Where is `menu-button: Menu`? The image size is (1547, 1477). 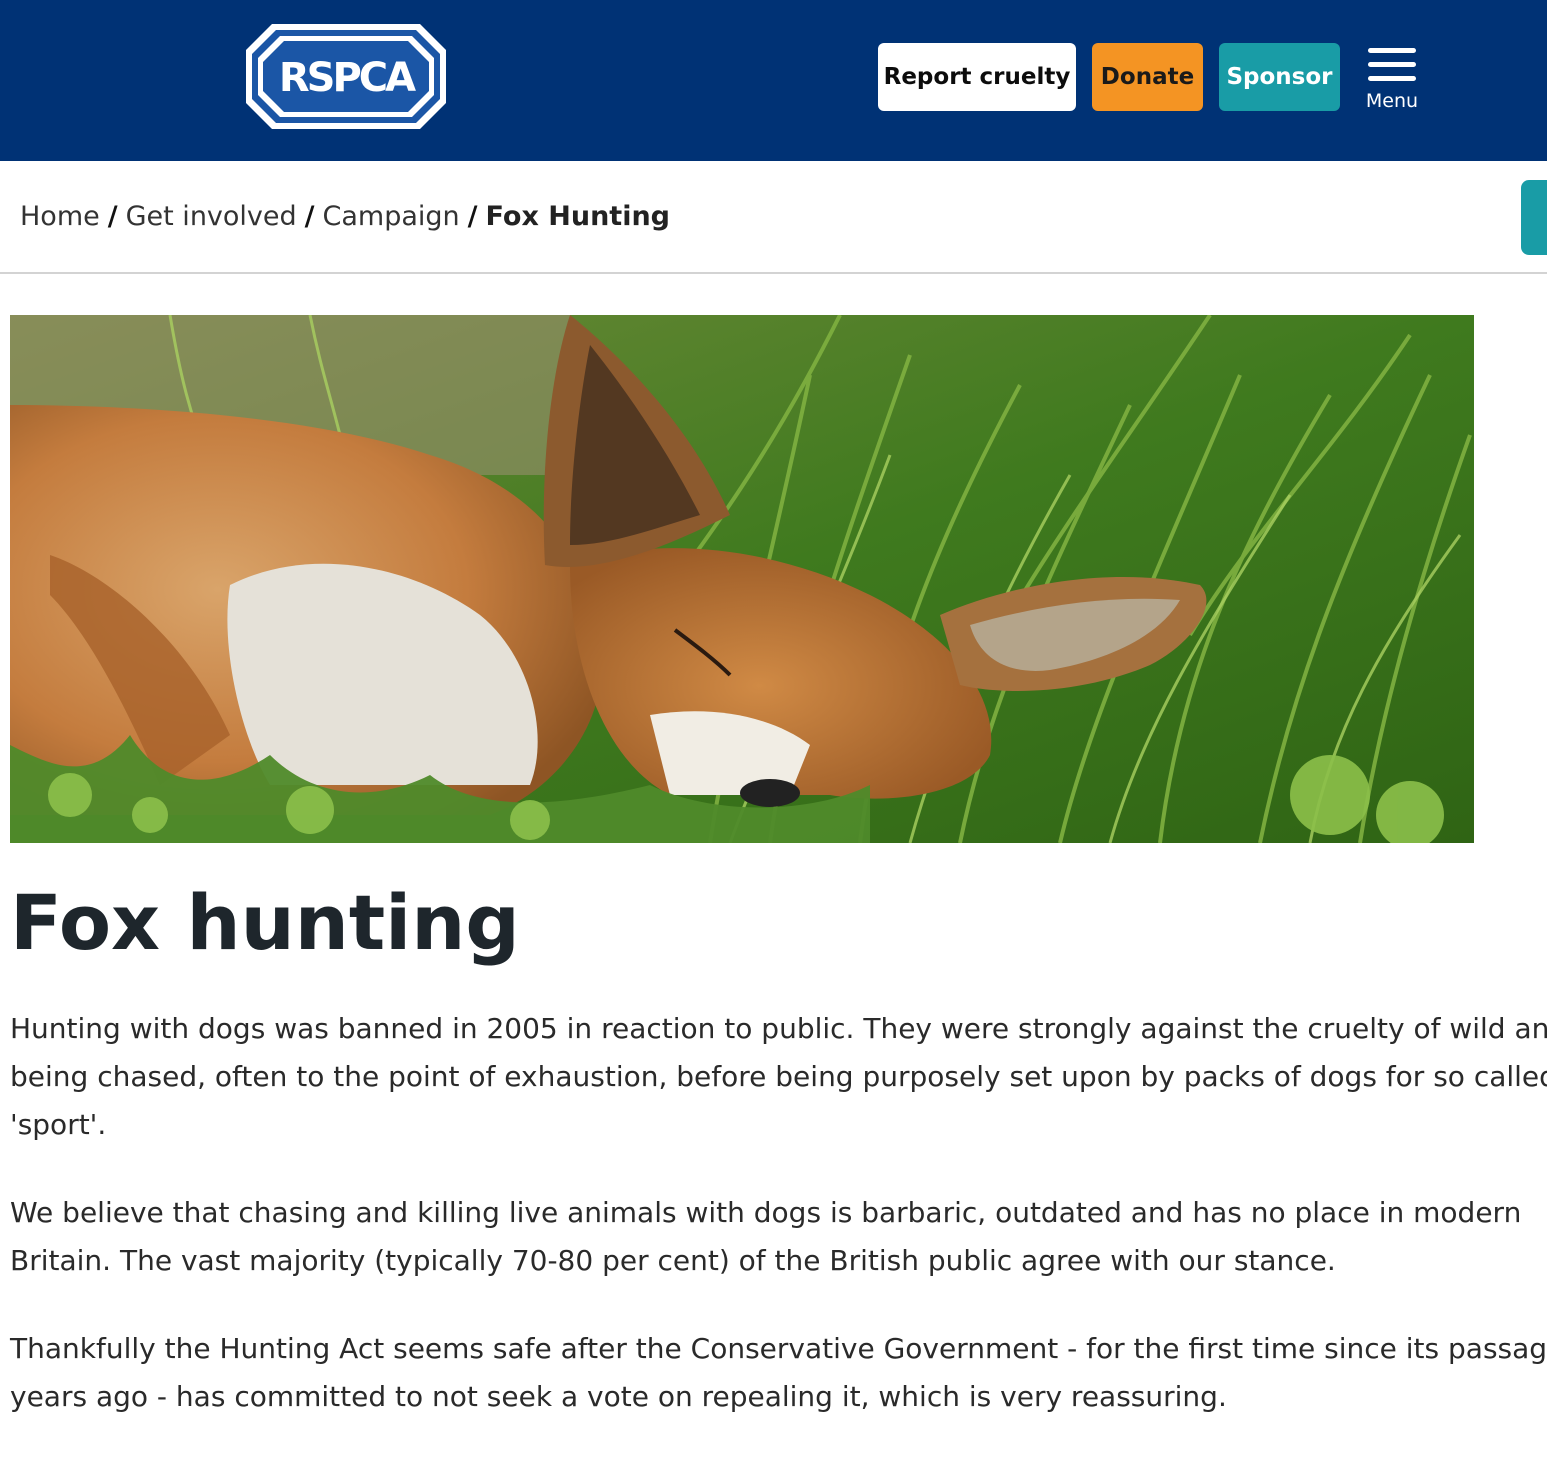 menu-button: Menu is located at coordinates (1392, 80).